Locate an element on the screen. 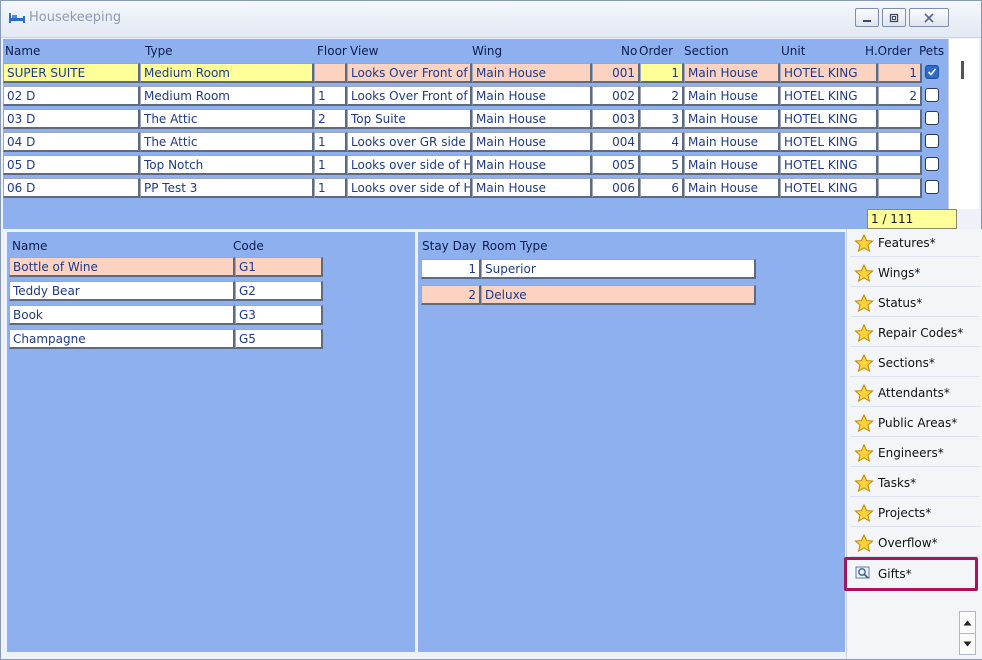 The width and height of the screenshot is (982, 660). sidebar-item-label: Public Areas* is located at coordinates (918, 423).